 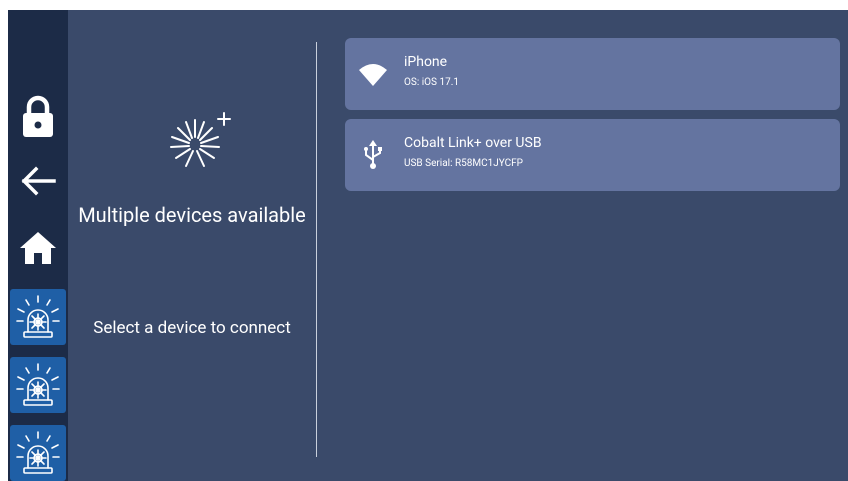 I want to click on status-title: Multiple devices available, so click(x=192, y=215).